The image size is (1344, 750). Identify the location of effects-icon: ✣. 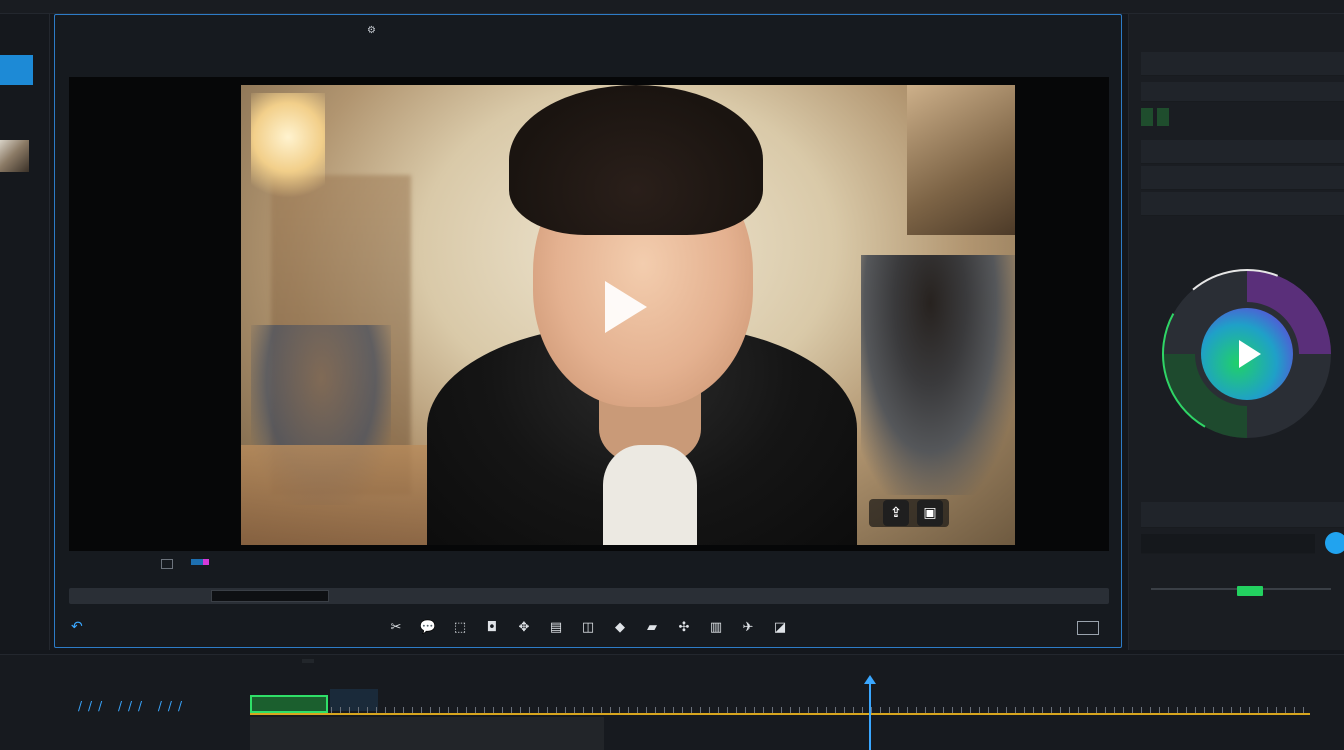
(684, 628).